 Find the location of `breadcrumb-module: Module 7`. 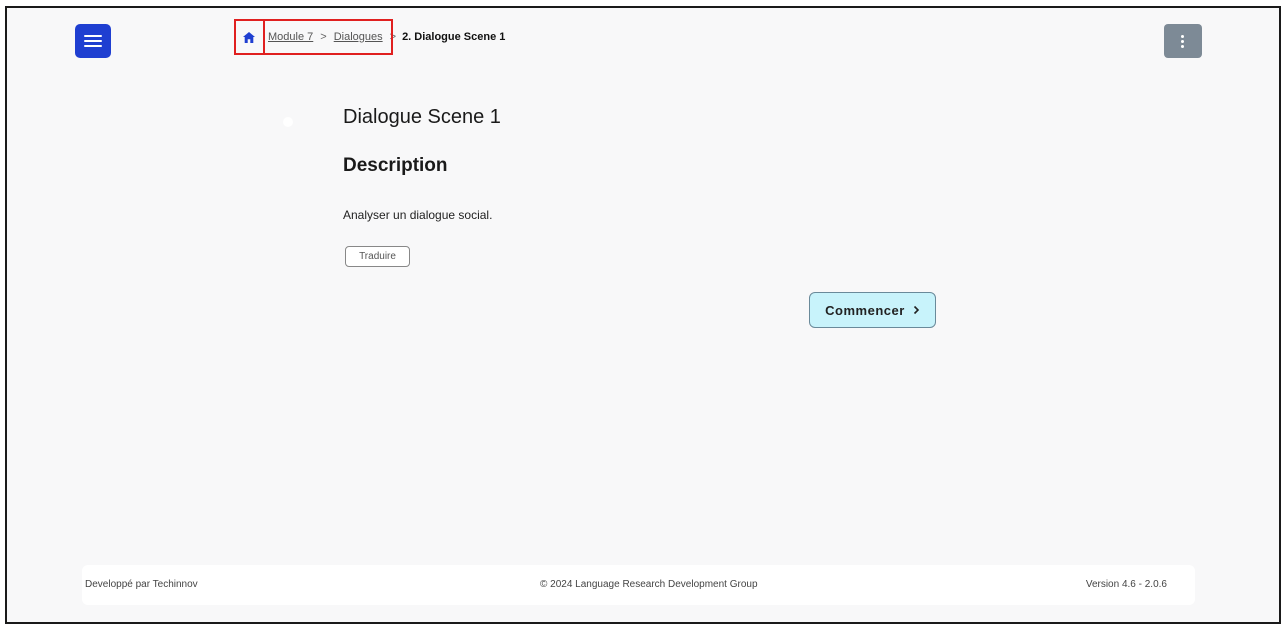

breadcrumb-module: Module 7 is located at coordinates (290, 37).